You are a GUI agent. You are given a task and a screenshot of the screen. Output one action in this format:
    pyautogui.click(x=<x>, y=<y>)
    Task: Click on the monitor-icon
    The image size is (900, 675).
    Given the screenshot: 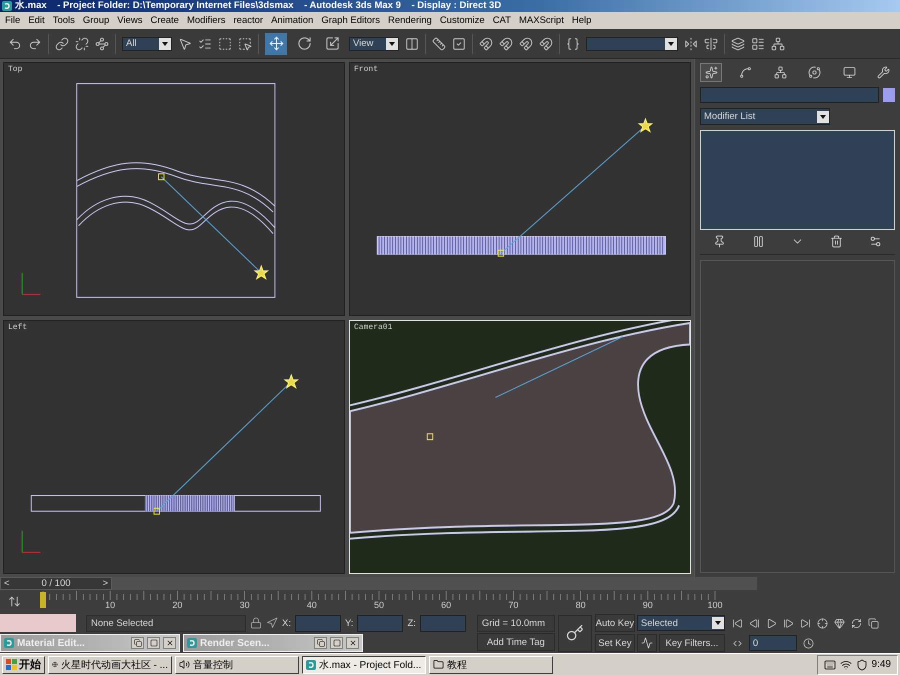 What is the action you would take?
    pyautogui.click(x=849, y=72)
    